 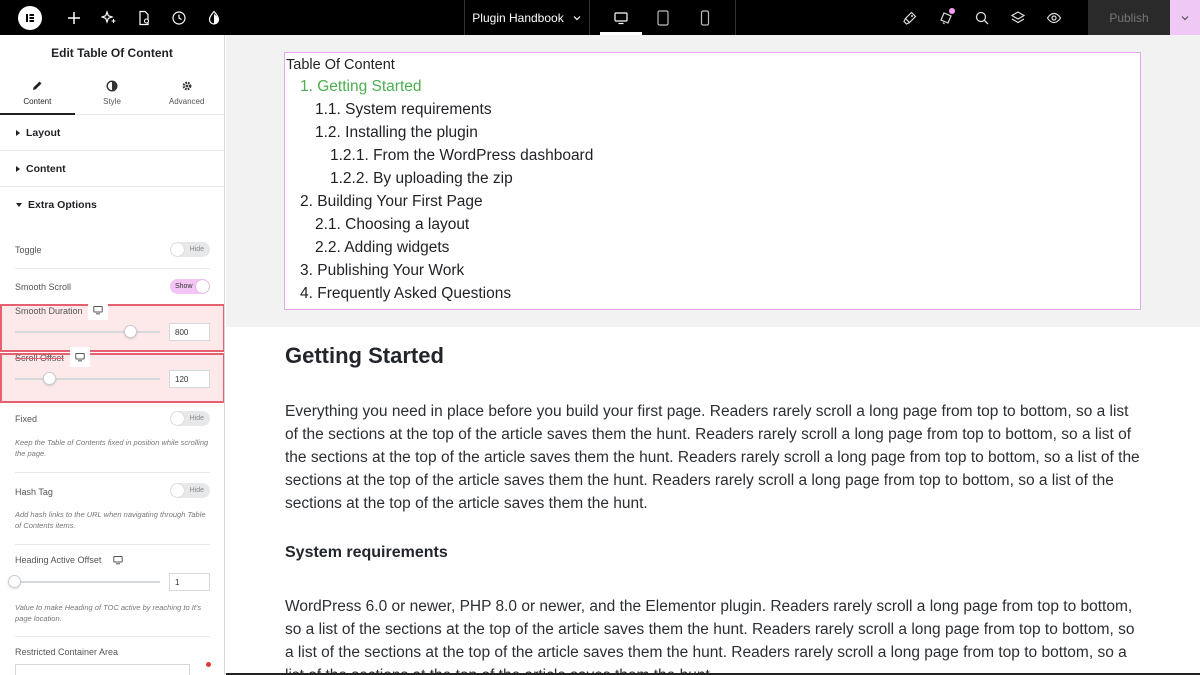 I want to click on smooth-scroll-switch: Show, so click(x=190, y=286).